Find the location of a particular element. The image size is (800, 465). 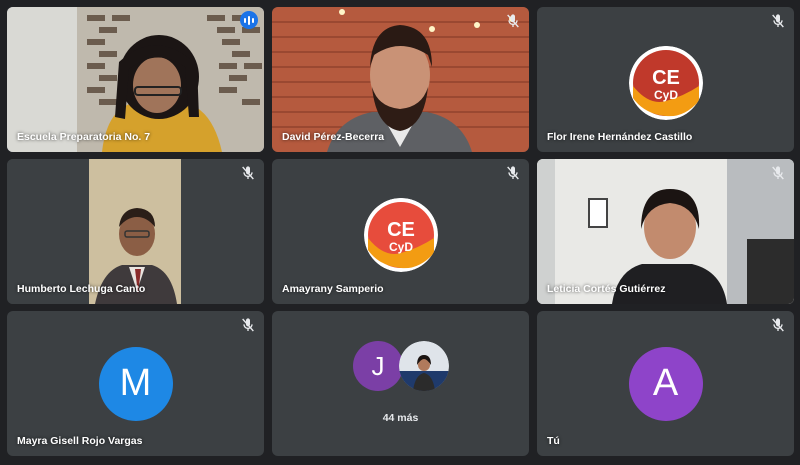

initial-avatar: J is located at coordinates (378, 366).